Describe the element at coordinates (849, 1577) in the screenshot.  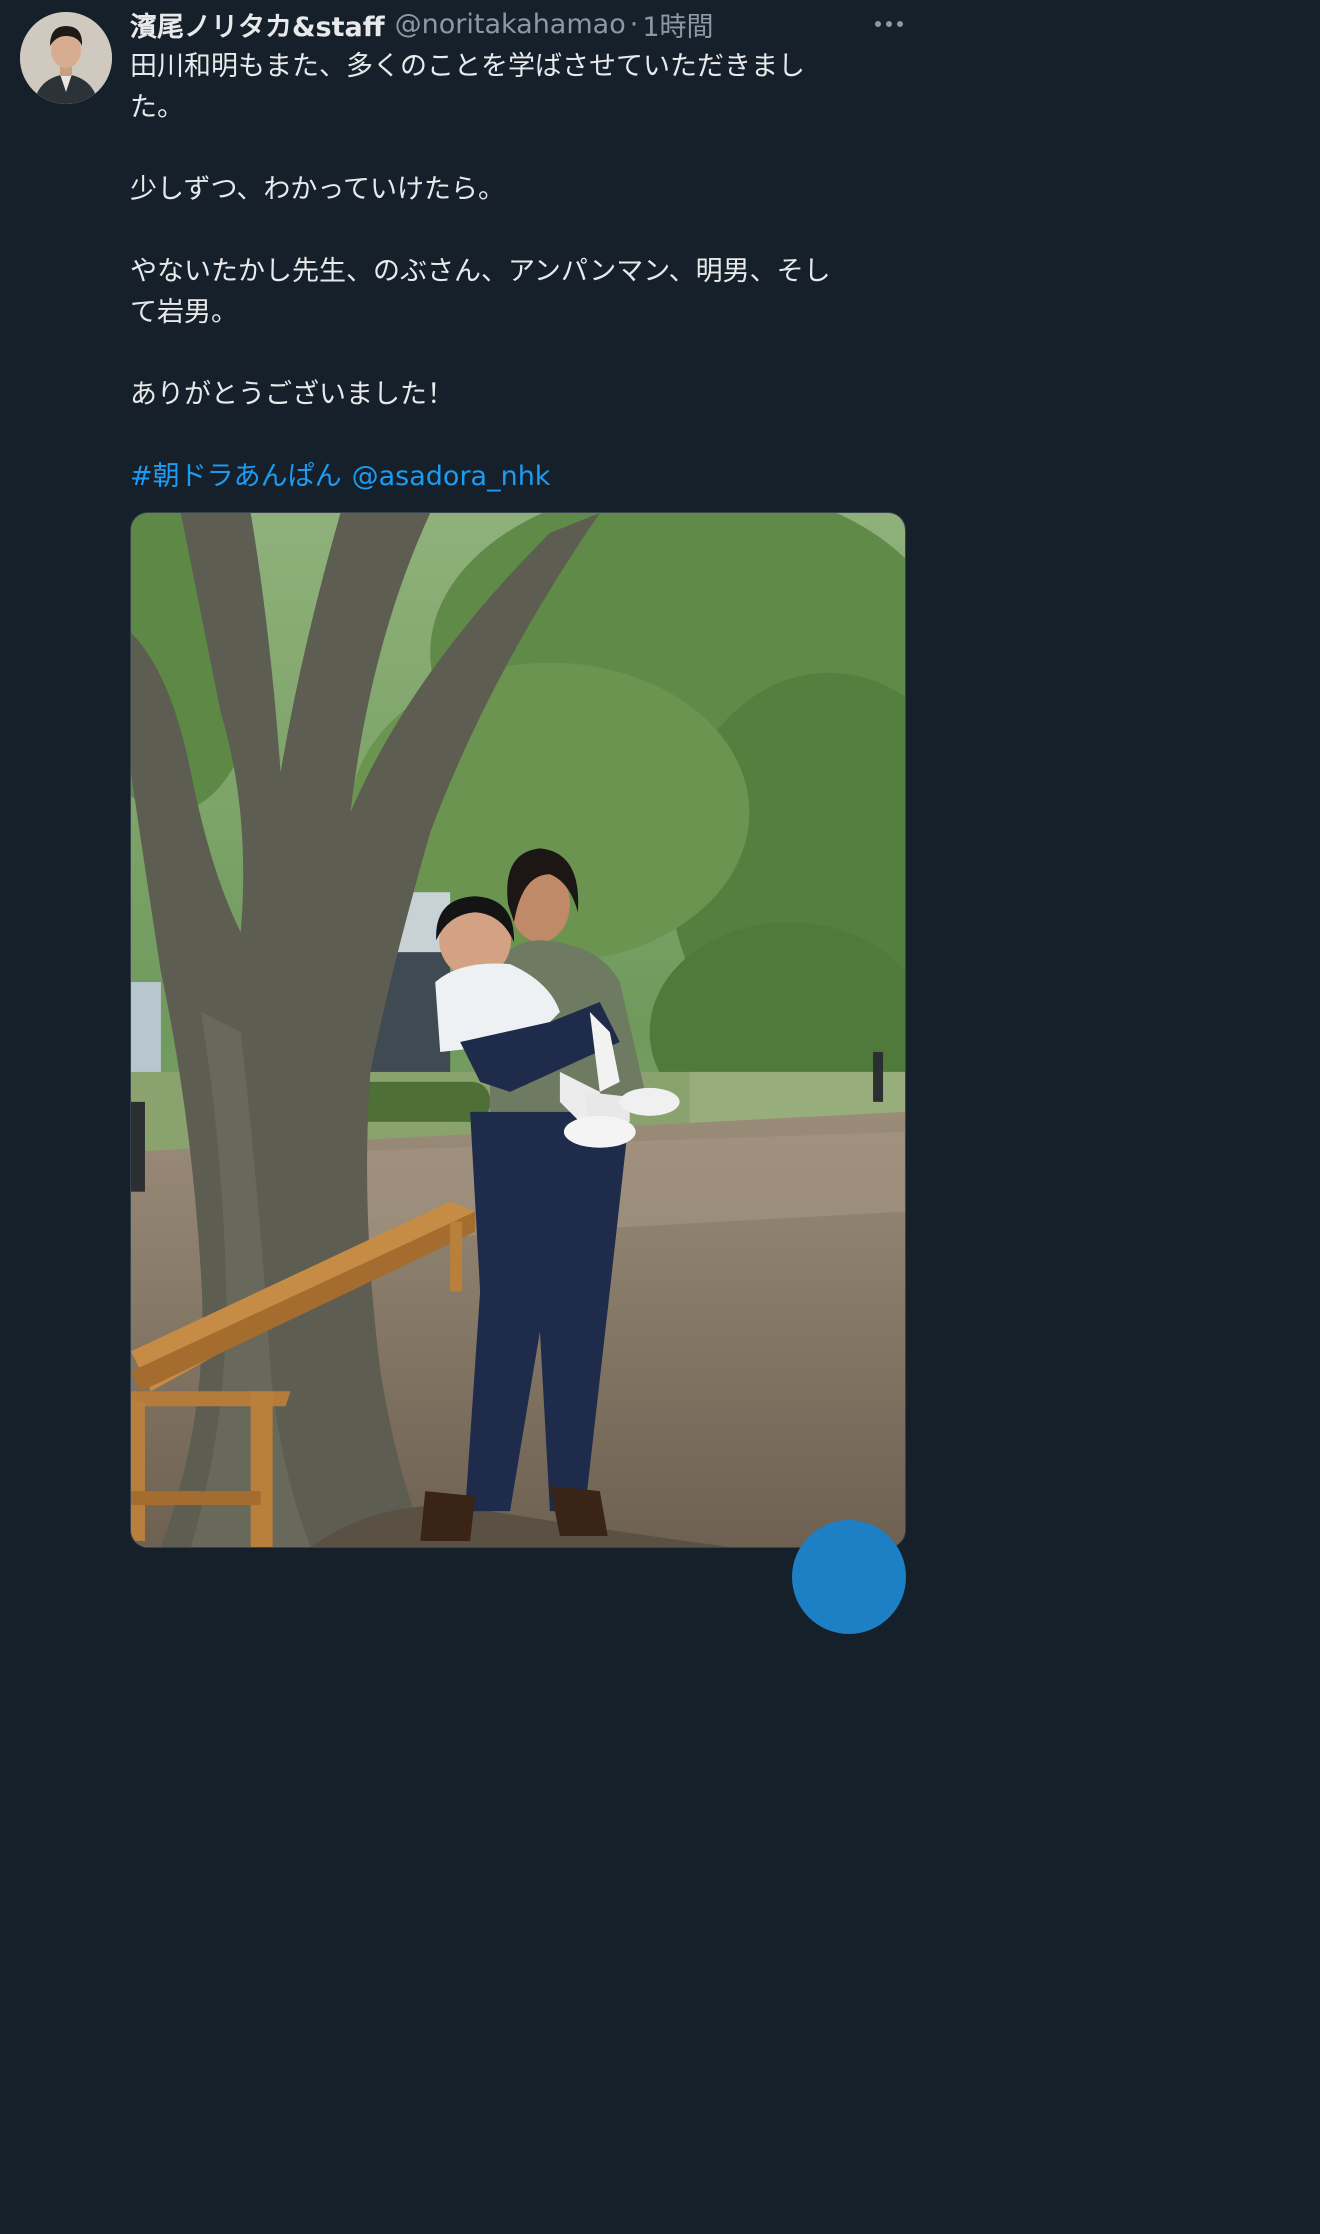
I see `compose-fab` at that location.